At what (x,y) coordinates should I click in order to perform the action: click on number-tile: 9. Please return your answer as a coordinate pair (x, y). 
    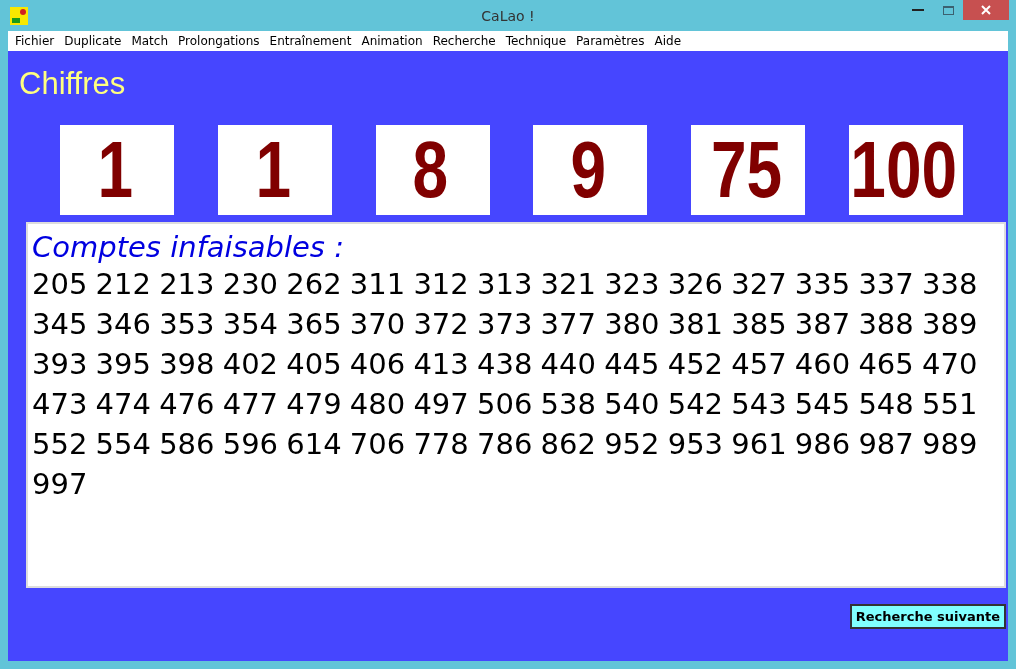
    Looking at the image, I should click on (590, 170).